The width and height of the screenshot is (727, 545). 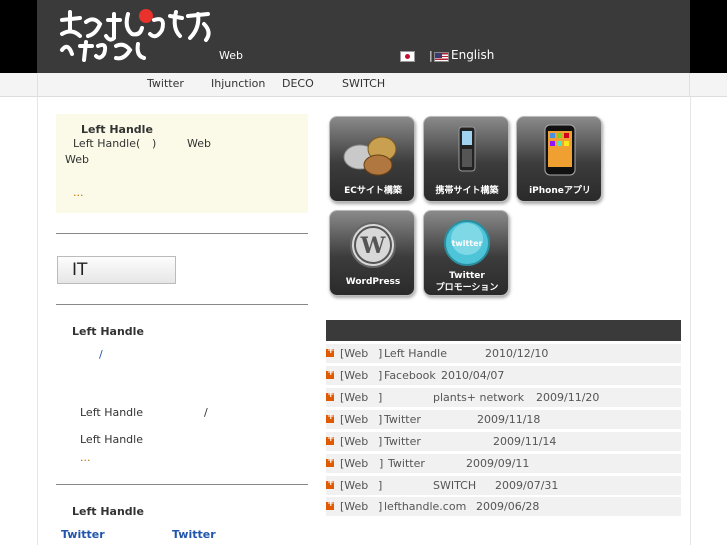 I want to click on service-iphone-app-label: iPhoneアプリ, so click(x=560, y=191).